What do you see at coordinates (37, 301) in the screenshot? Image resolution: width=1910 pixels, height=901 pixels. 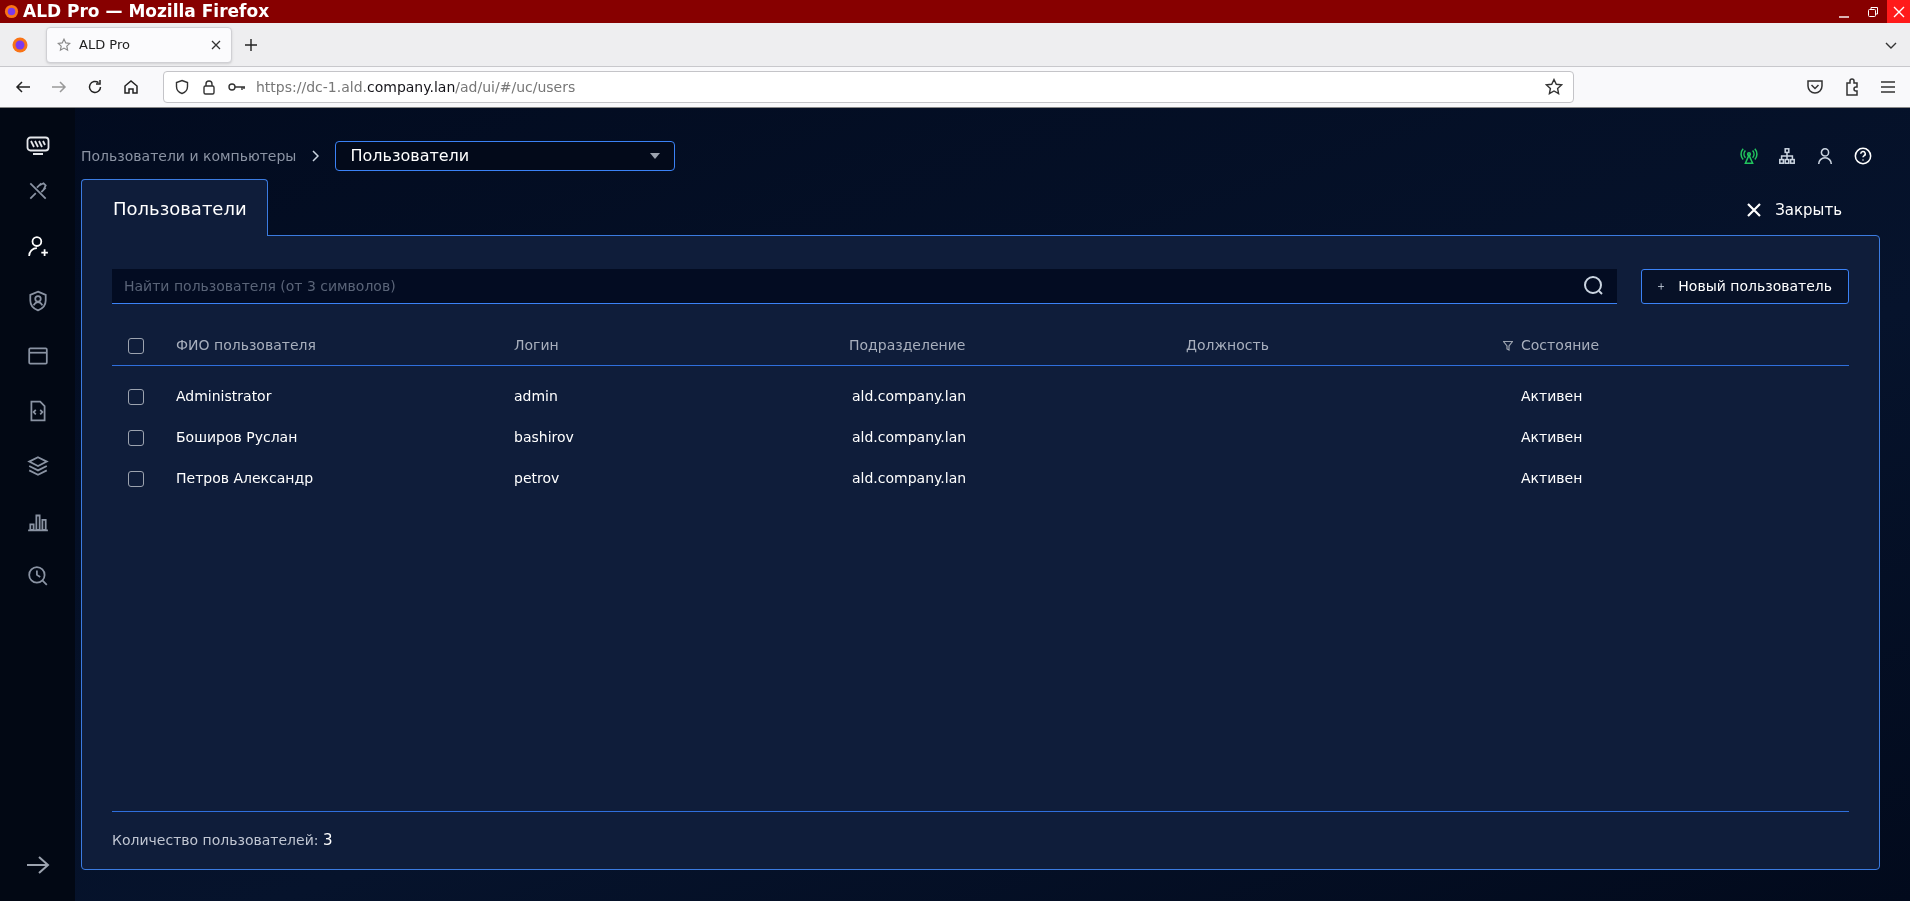 I see `shield-user-icon` at bounding box center [37, 301].